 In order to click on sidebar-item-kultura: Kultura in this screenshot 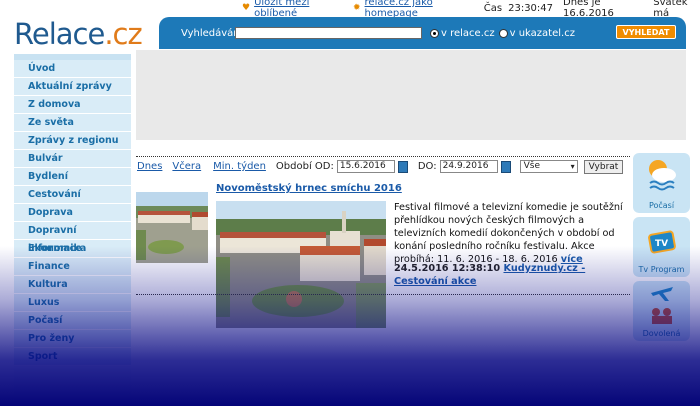, I will do `click(72, 285)`.